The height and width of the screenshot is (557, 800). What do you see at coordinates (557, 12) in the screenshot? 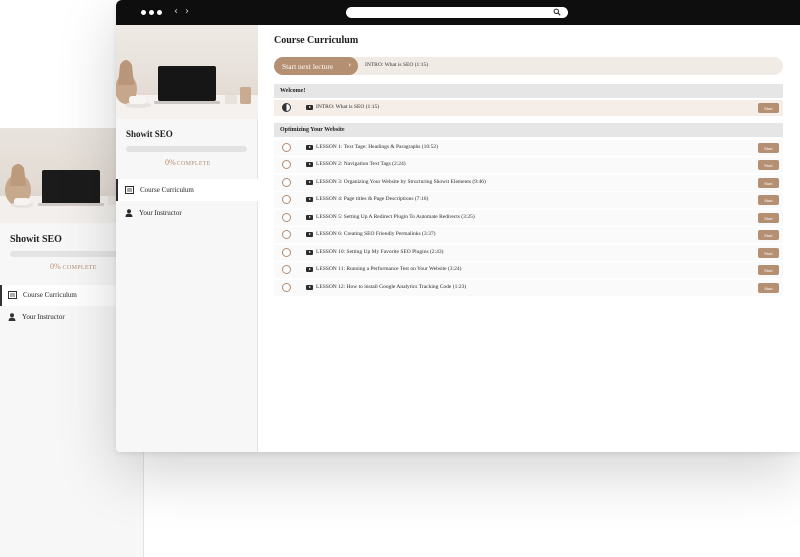
I see `search-icon` at bounding box center [557, 12].